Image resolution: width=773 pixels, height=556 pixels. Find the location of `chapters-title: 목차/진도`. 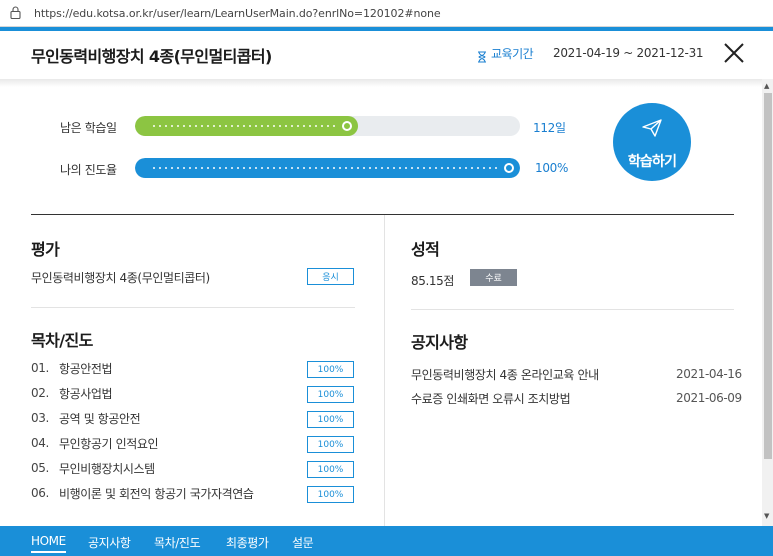

chapters-title: 목차/진도 is located at coordinates (62, 340).